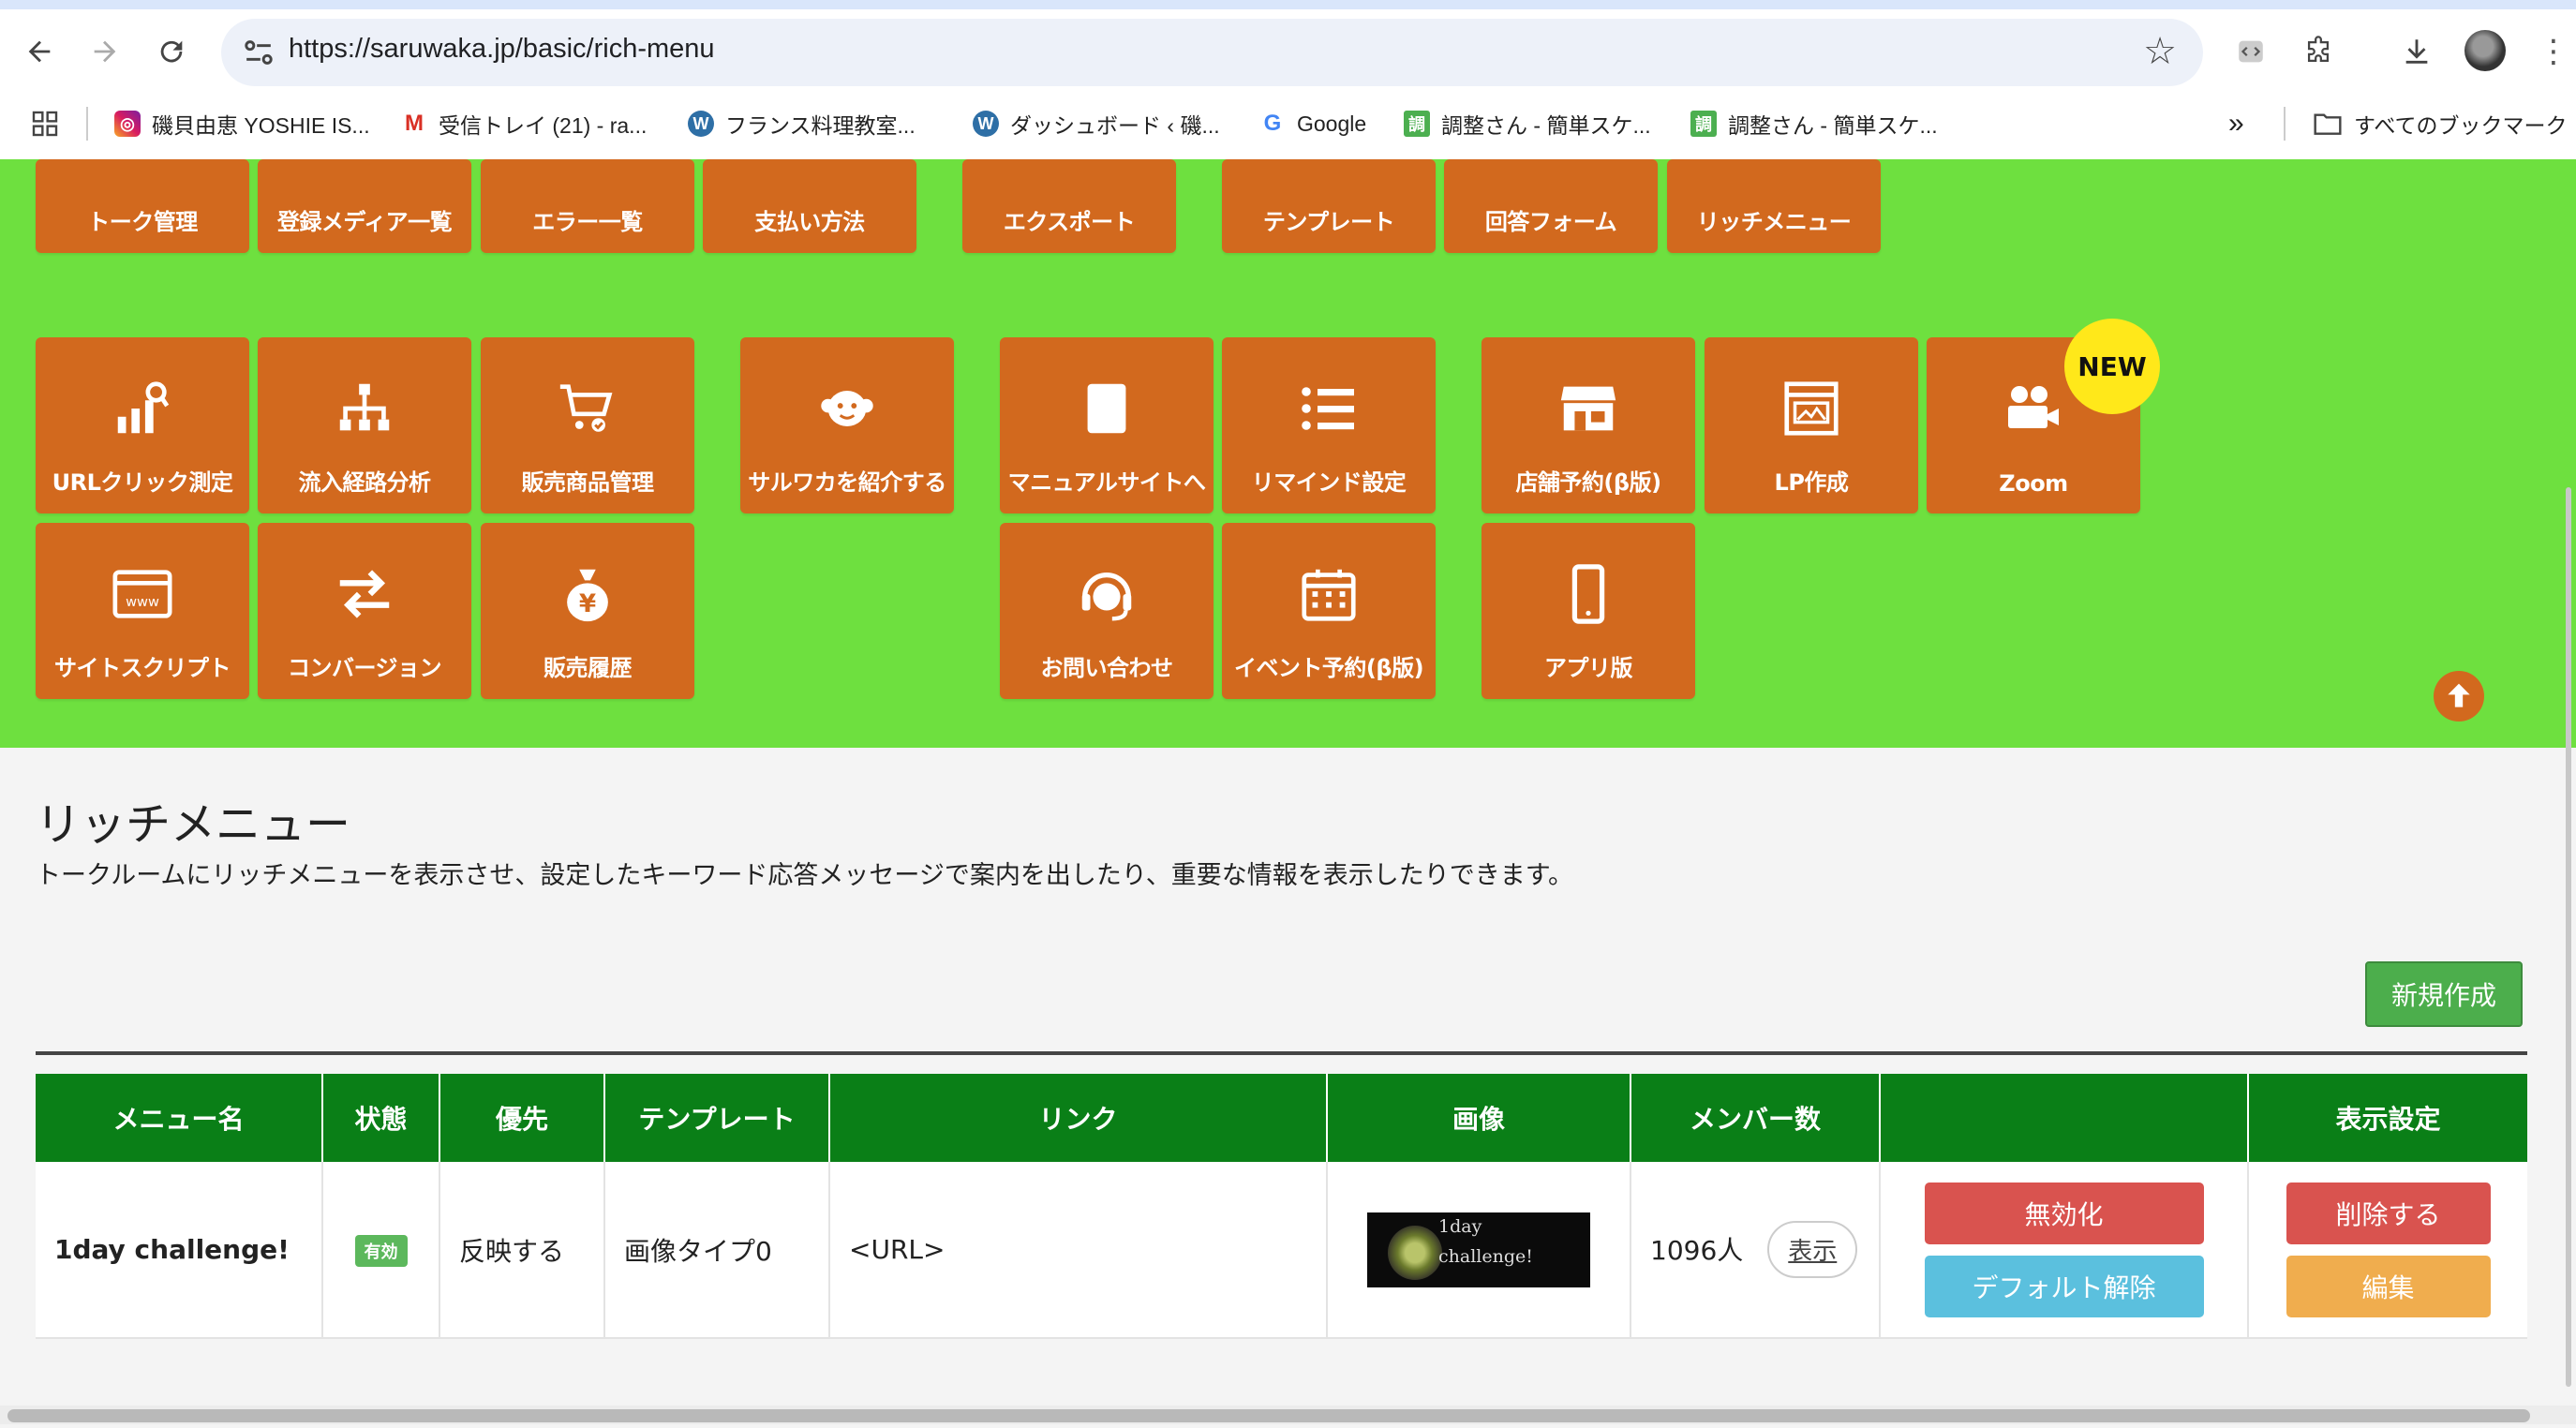 The image size is (2576, 1428). What do you see at coordinates (1268, 1415) in the screenshot?
I see `horizontal-scrollbar` at bounding box center [1268, 1415].